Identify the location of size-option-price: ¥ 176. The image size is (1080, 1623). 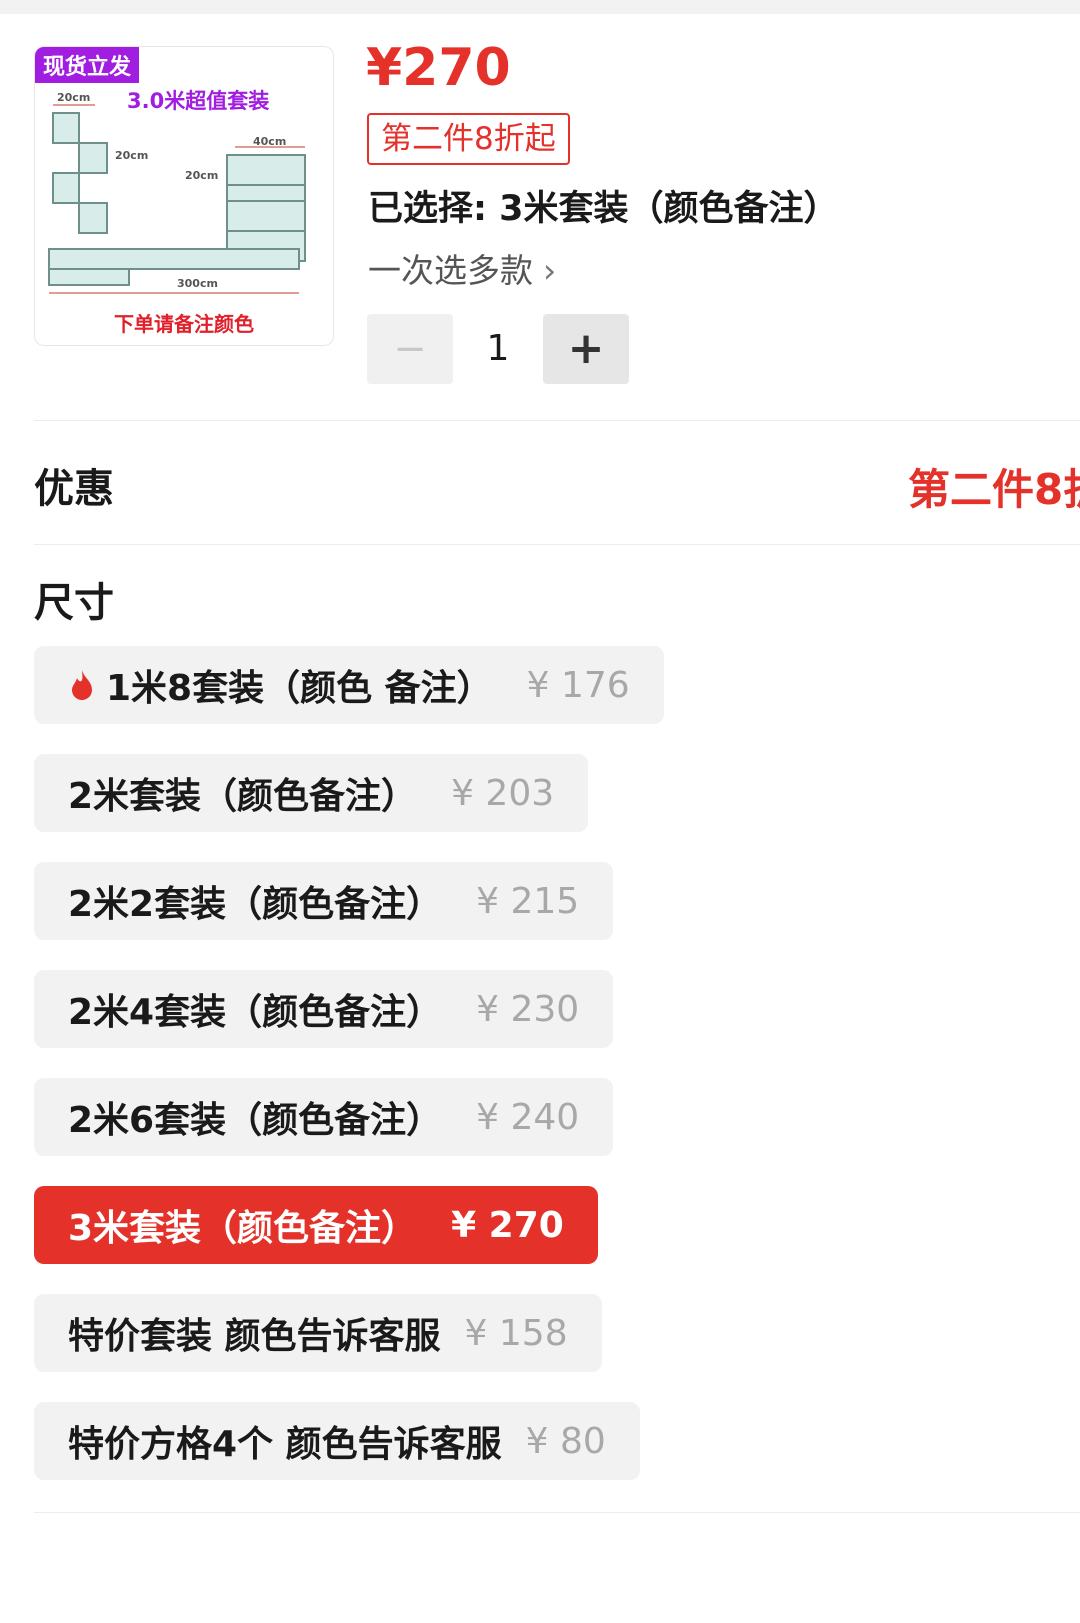
(578, 685).